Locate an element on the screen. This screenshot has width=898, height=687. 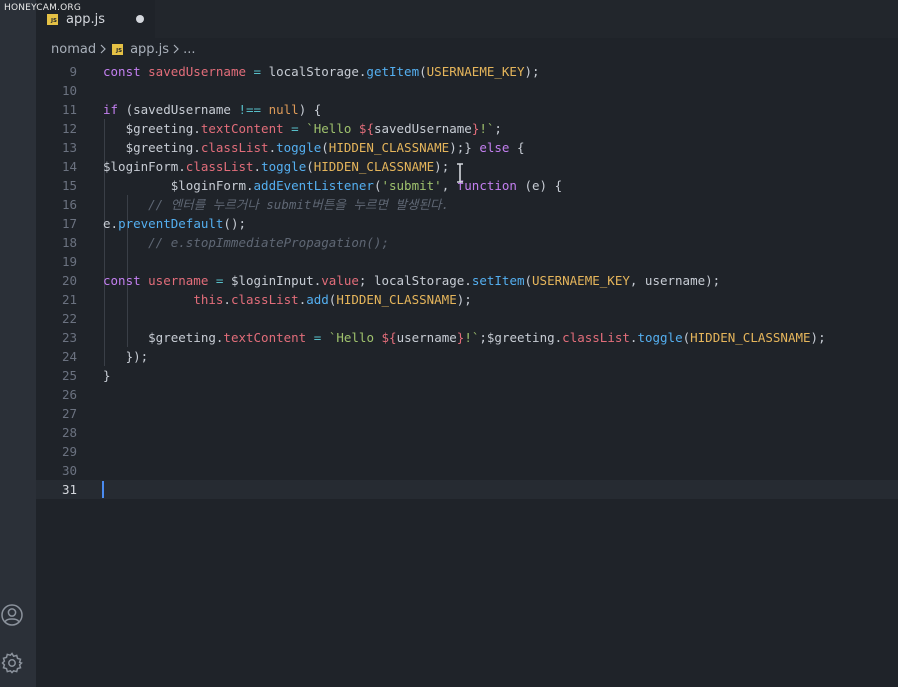
line-number: 9 is located at coordinates (73, 71).